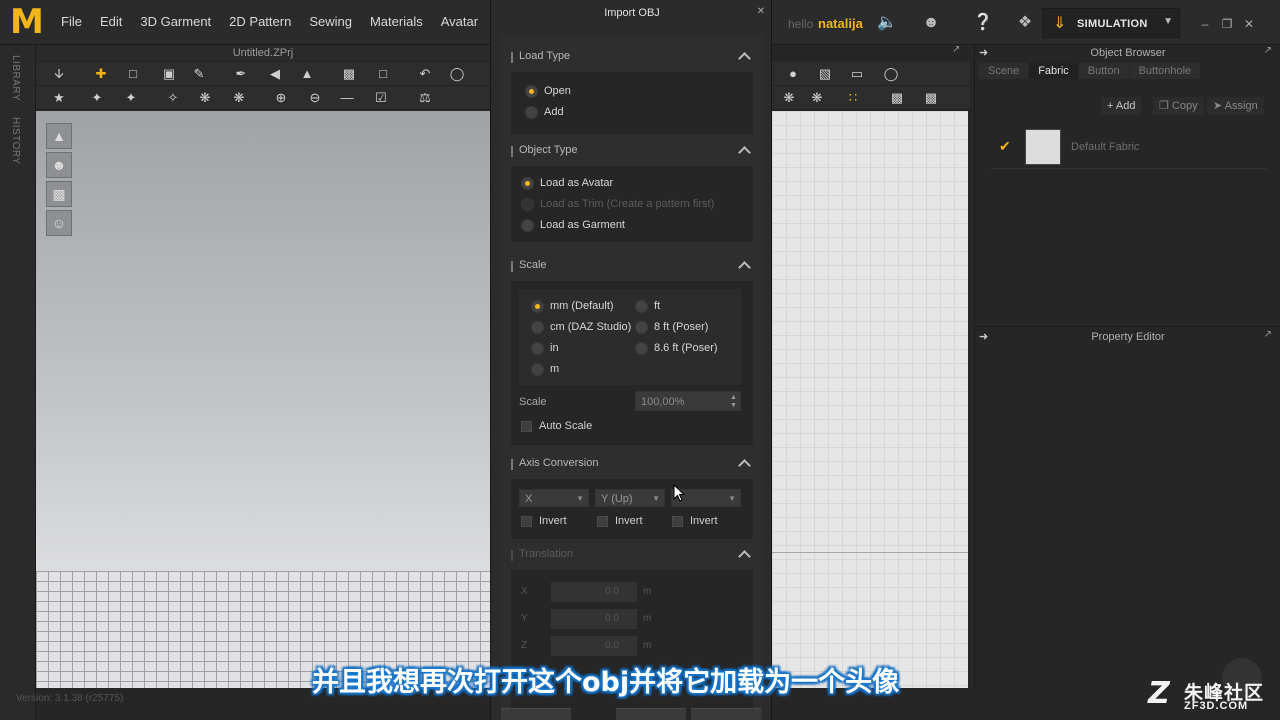 Image resolution: width=1280 pixels, height=720 pixels. I want to click on shirt-arrange-icon: ▩, so click(349, 74).